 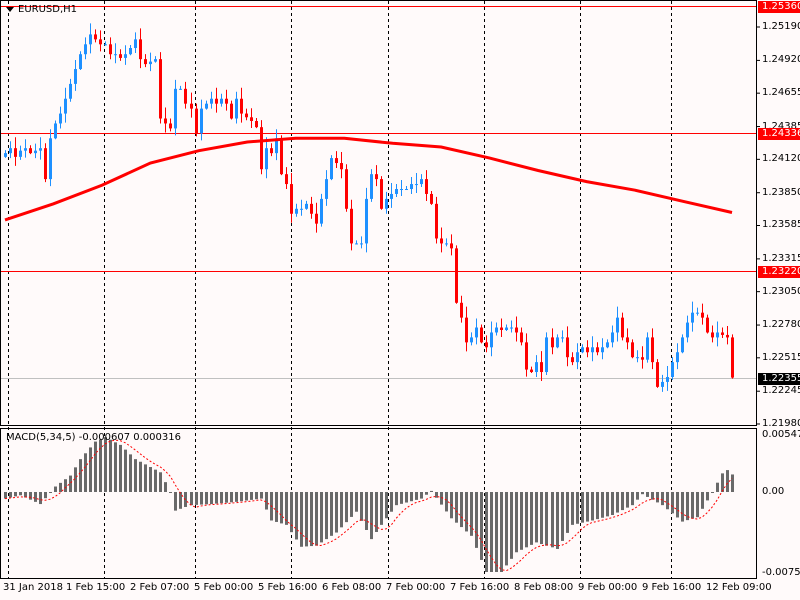 What do you see at coordinates (781, 192) in the screenshot?
I see `price-tick-label: 1.23850` at bounding box center [781, 192].